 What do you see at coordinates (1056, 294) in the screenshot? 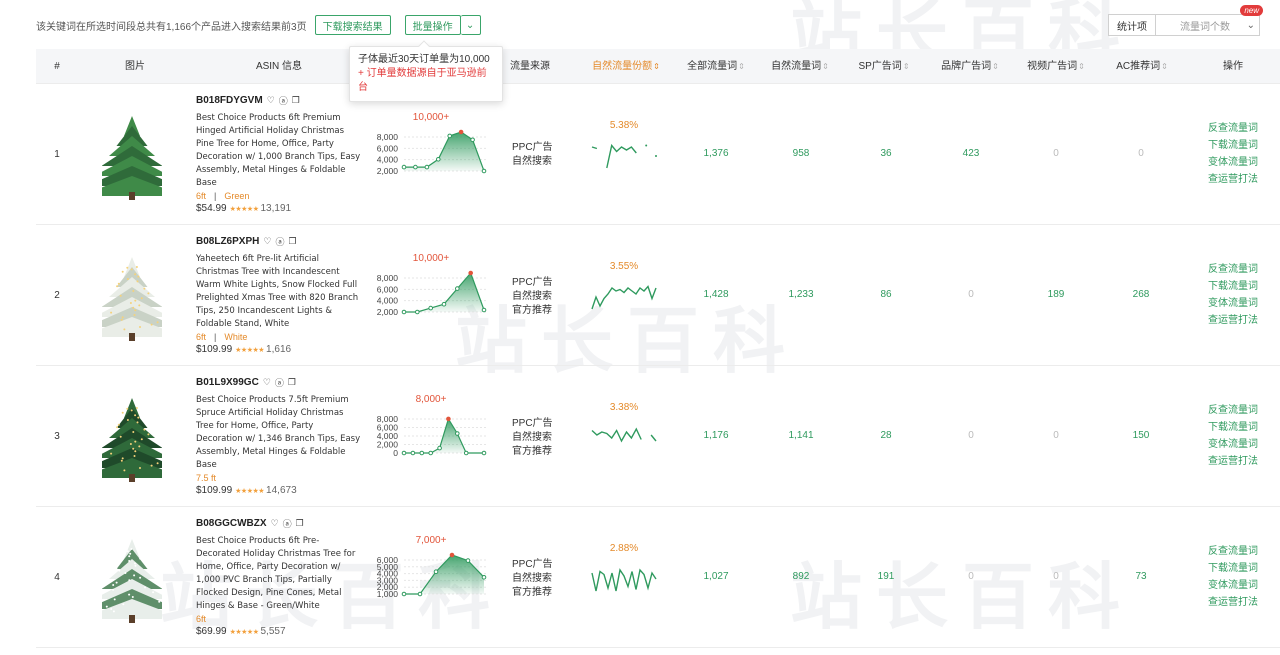
I see `count-video: 189` at bounding box center [1056, 294].